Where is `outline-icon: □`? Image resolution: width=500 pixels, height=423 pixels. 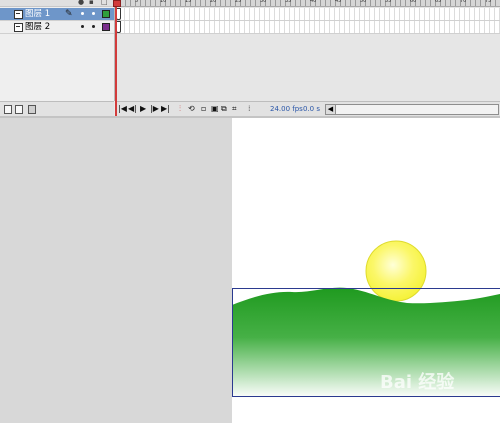 outline-icon: □ is located at coordinates (104, 3).